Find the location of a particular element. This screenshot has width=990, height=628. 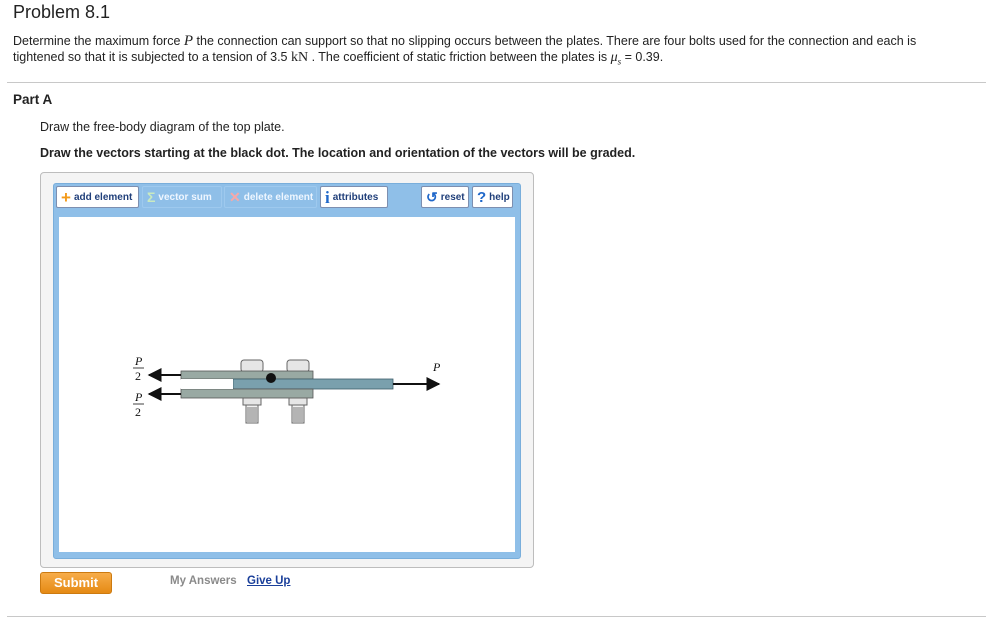

statement-text: Determine the maximum force is located at coordinates (98, 41).